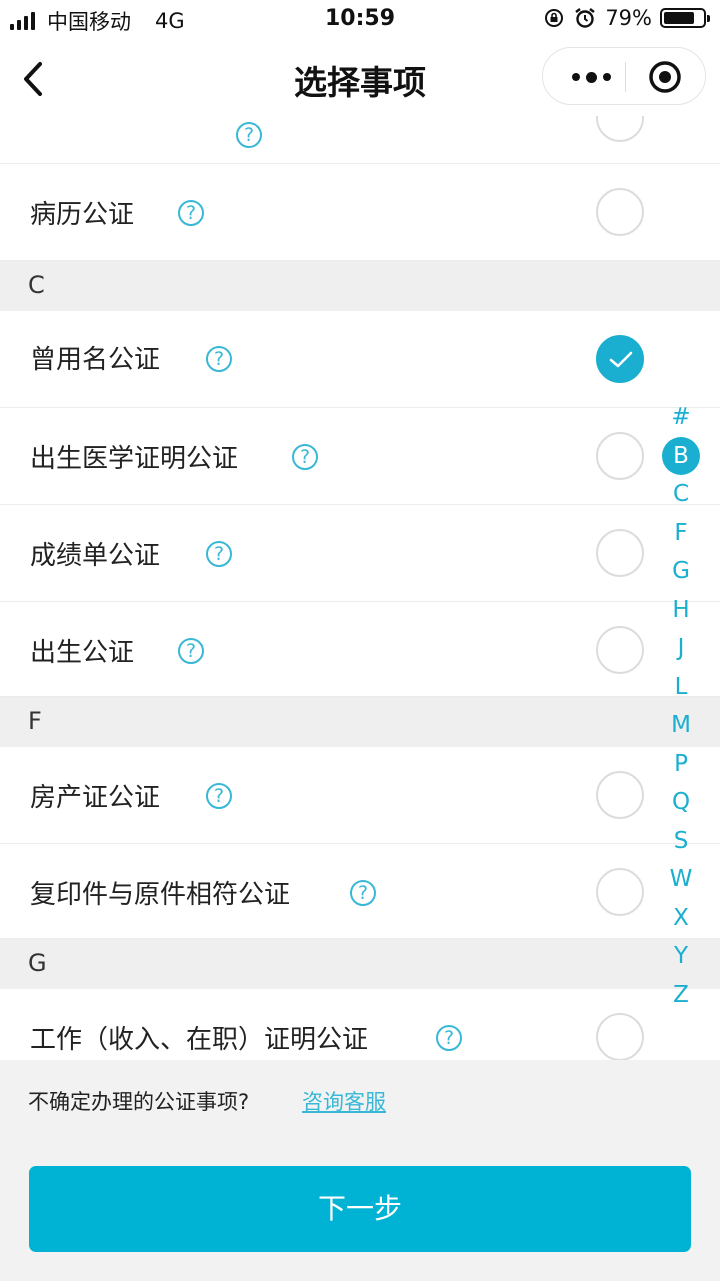 This screenshot has width=720, height=1281. I want to click on index-letter-text: C, so click(681, 494).